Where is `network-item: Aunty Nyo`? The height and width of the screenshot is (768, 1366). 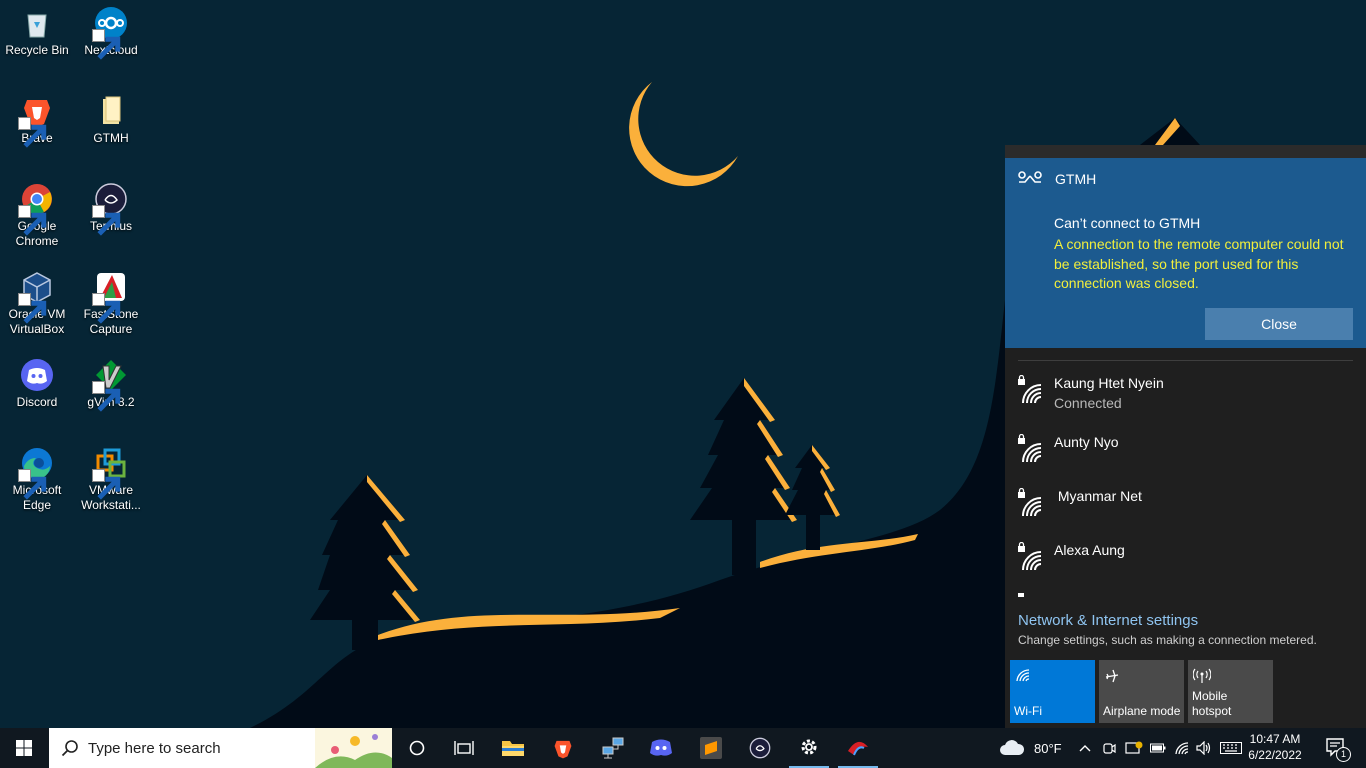 network-item: Aunty Nyo is located at coordinates (1185, 453).